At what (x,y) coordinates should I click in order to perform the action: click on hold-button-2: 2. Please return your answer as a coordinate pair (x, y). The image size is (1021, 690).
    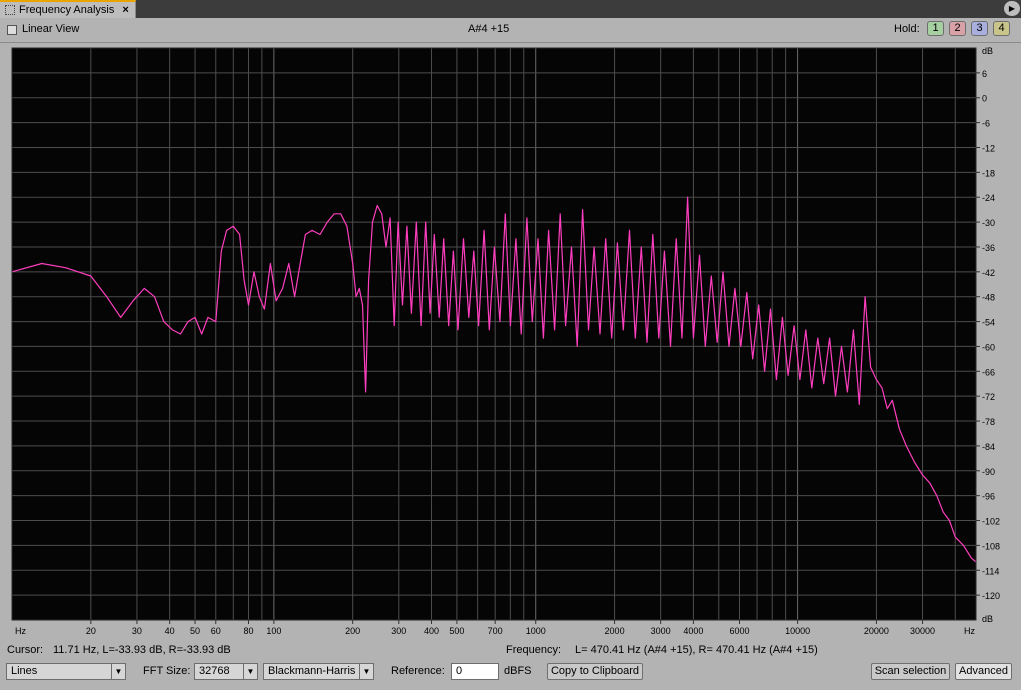
    Looking at the image, I should click on (957, 28).